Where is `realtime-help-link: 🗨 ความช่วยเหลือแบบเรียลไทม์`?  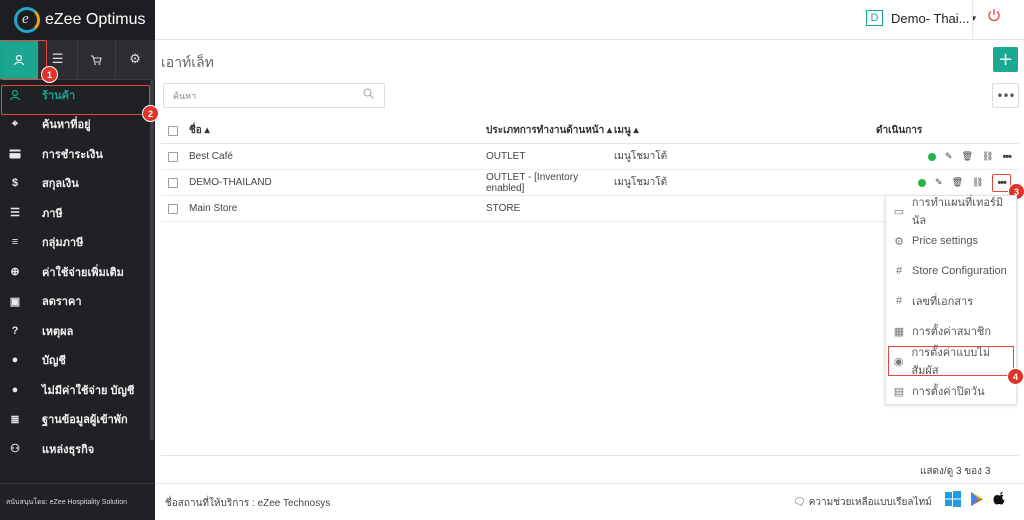
realtime-help-link: 🗨 ความช่วยเหลือแบบเรียลไทม์ is located at coordinates (862, 502).